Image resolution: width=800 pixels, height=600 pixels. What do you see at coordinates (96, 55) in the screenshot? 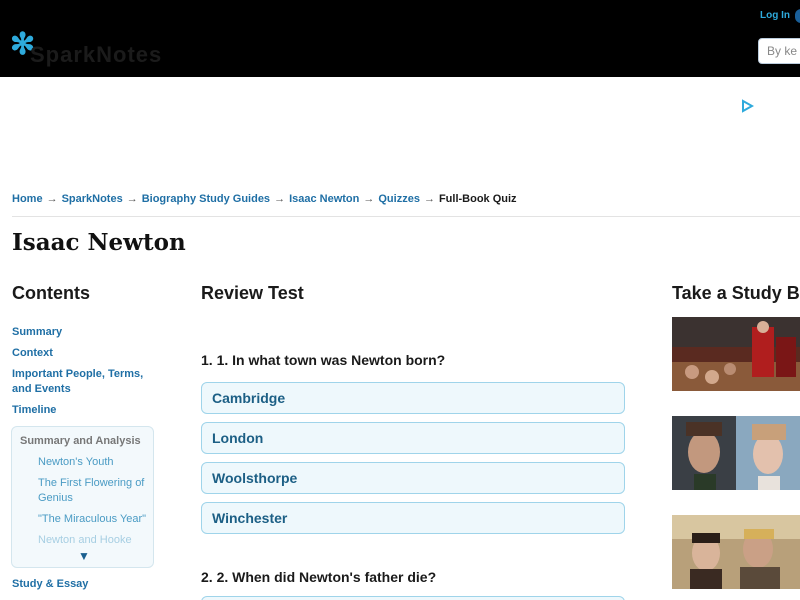
I see `site-logo-text: SparkNotes` at bounding box center [96, 55].